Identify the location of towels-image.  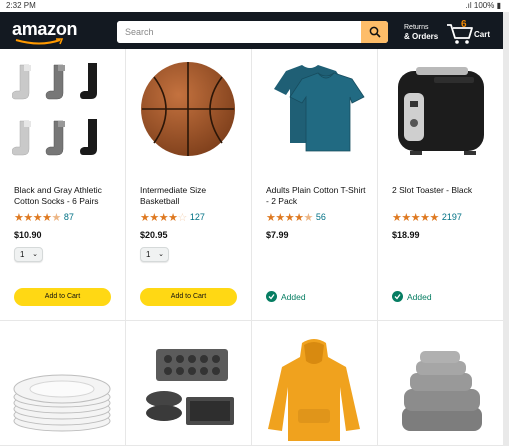
(442, 391).